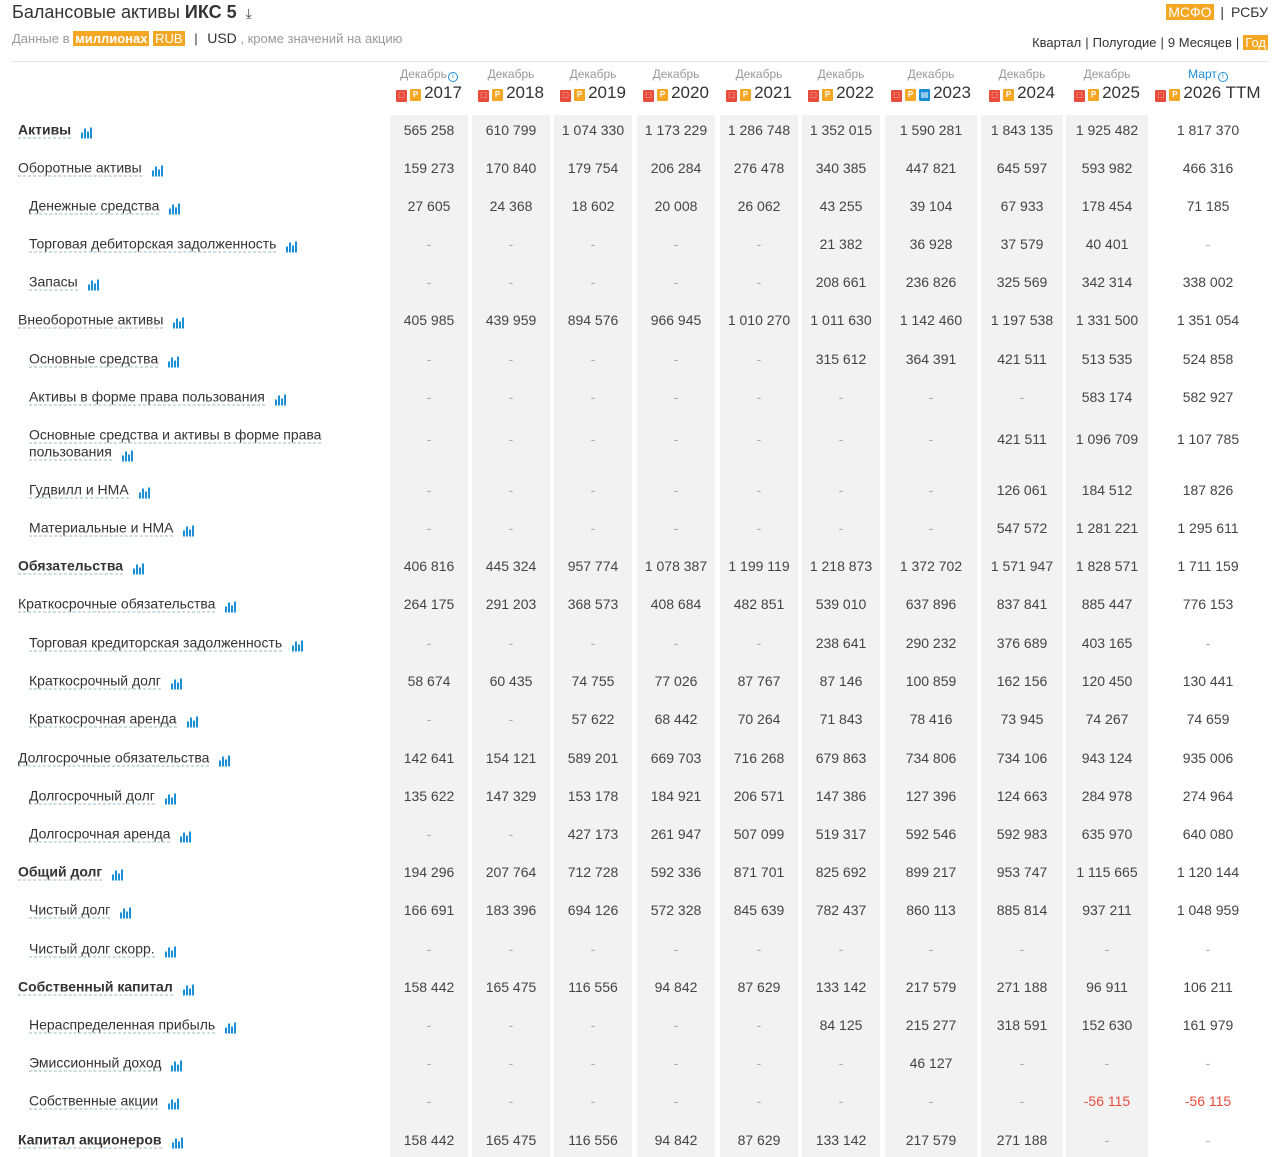 The width and height of the screenshot is (1280, 1157). I want to click on row-label-text: Денежные средства, so click(94, 206).